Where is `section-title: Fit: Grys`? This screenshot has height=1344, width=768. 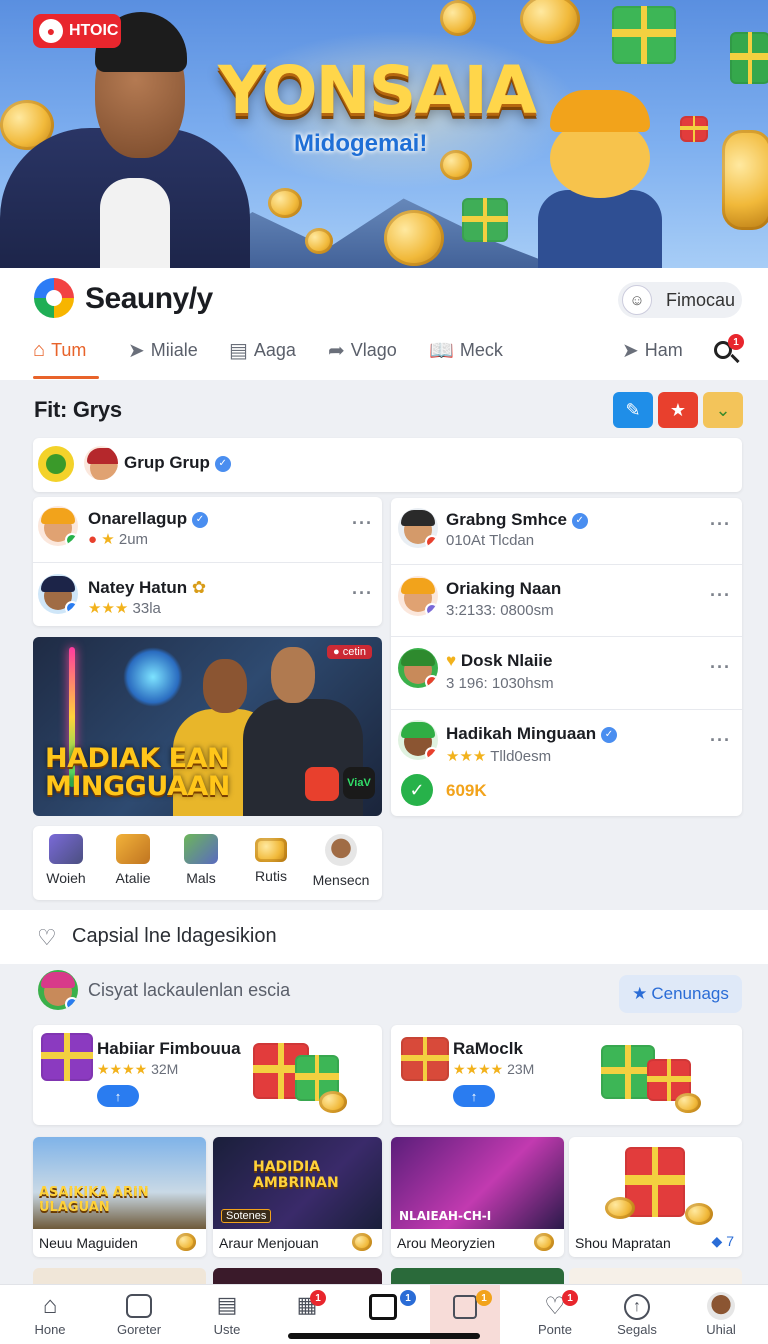
section-title: Fit: Grys is located at coordinates (78, 409).